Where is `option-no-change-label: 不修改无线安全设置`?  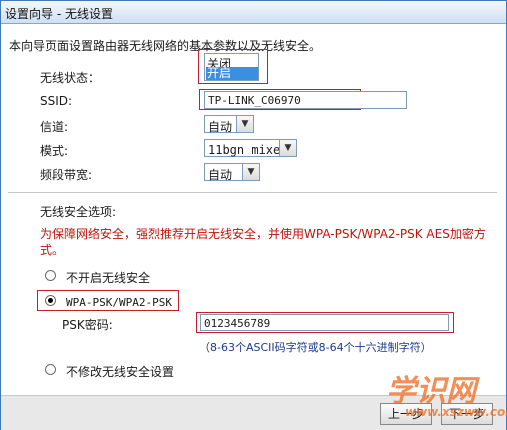
option-no-change-label: 不修改无线安全设置 is located at coordinates (120, 372).